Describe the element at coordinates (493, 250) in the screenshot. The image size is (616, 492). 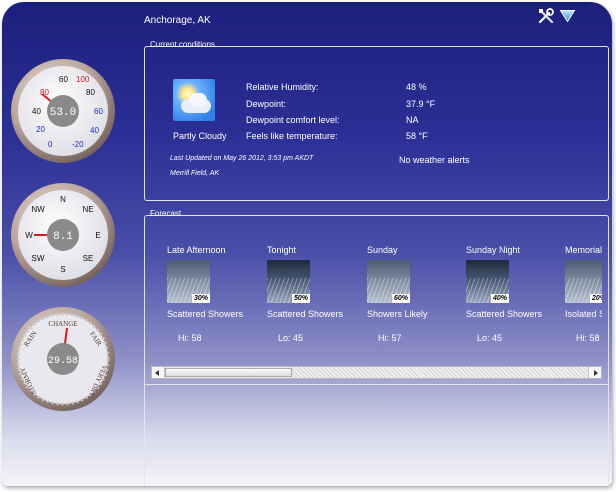
I see `forecast-day-name: Sunday Night` at that location.